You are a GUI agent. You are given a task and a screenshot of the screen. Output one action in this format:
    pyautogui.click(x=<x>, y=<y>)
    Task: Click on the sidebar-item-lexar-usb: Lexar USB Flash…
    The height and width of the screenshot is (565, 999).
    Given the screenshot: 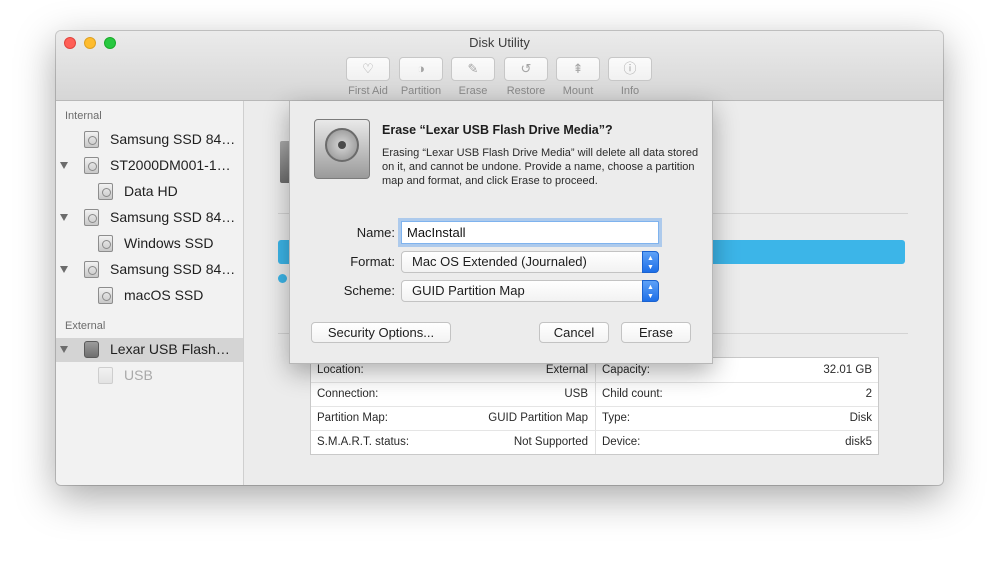 What is the action you would take?
    pyautogui.click(x=149, y=350)
    